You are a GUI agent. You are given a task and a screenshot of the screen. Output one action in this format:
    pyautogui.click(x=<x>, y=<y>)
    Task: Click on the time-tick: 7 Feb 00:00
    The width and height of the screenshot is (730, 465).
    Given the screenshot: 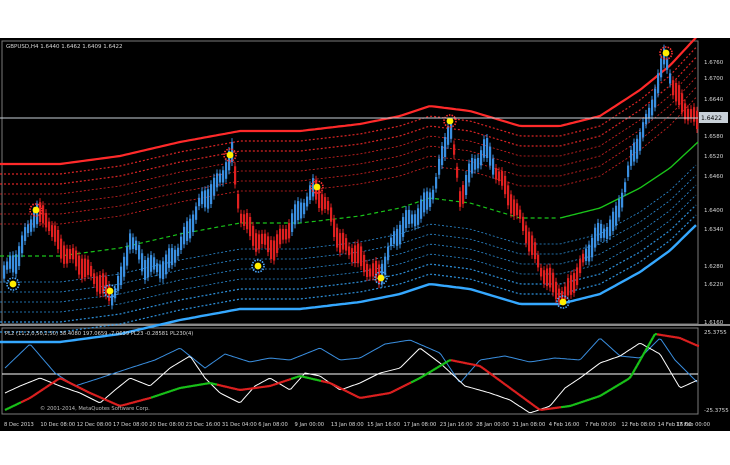 What is the action you would take?
    pyautogui.click(x=600, y=425)
    